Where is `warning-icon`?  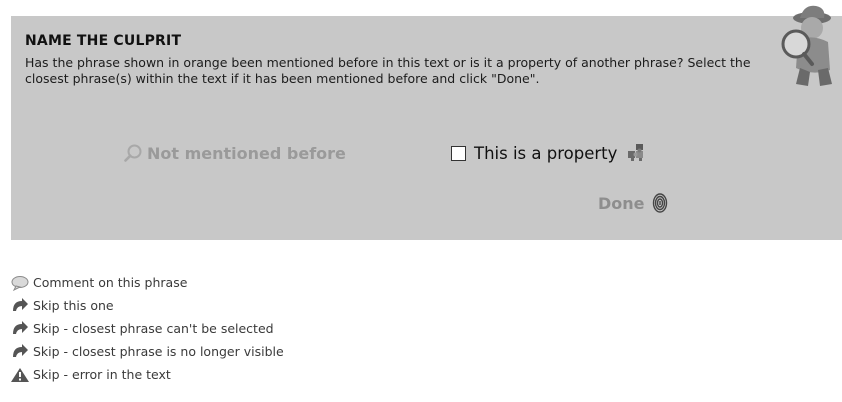 warning-icon is located at coordinates (20, 374).